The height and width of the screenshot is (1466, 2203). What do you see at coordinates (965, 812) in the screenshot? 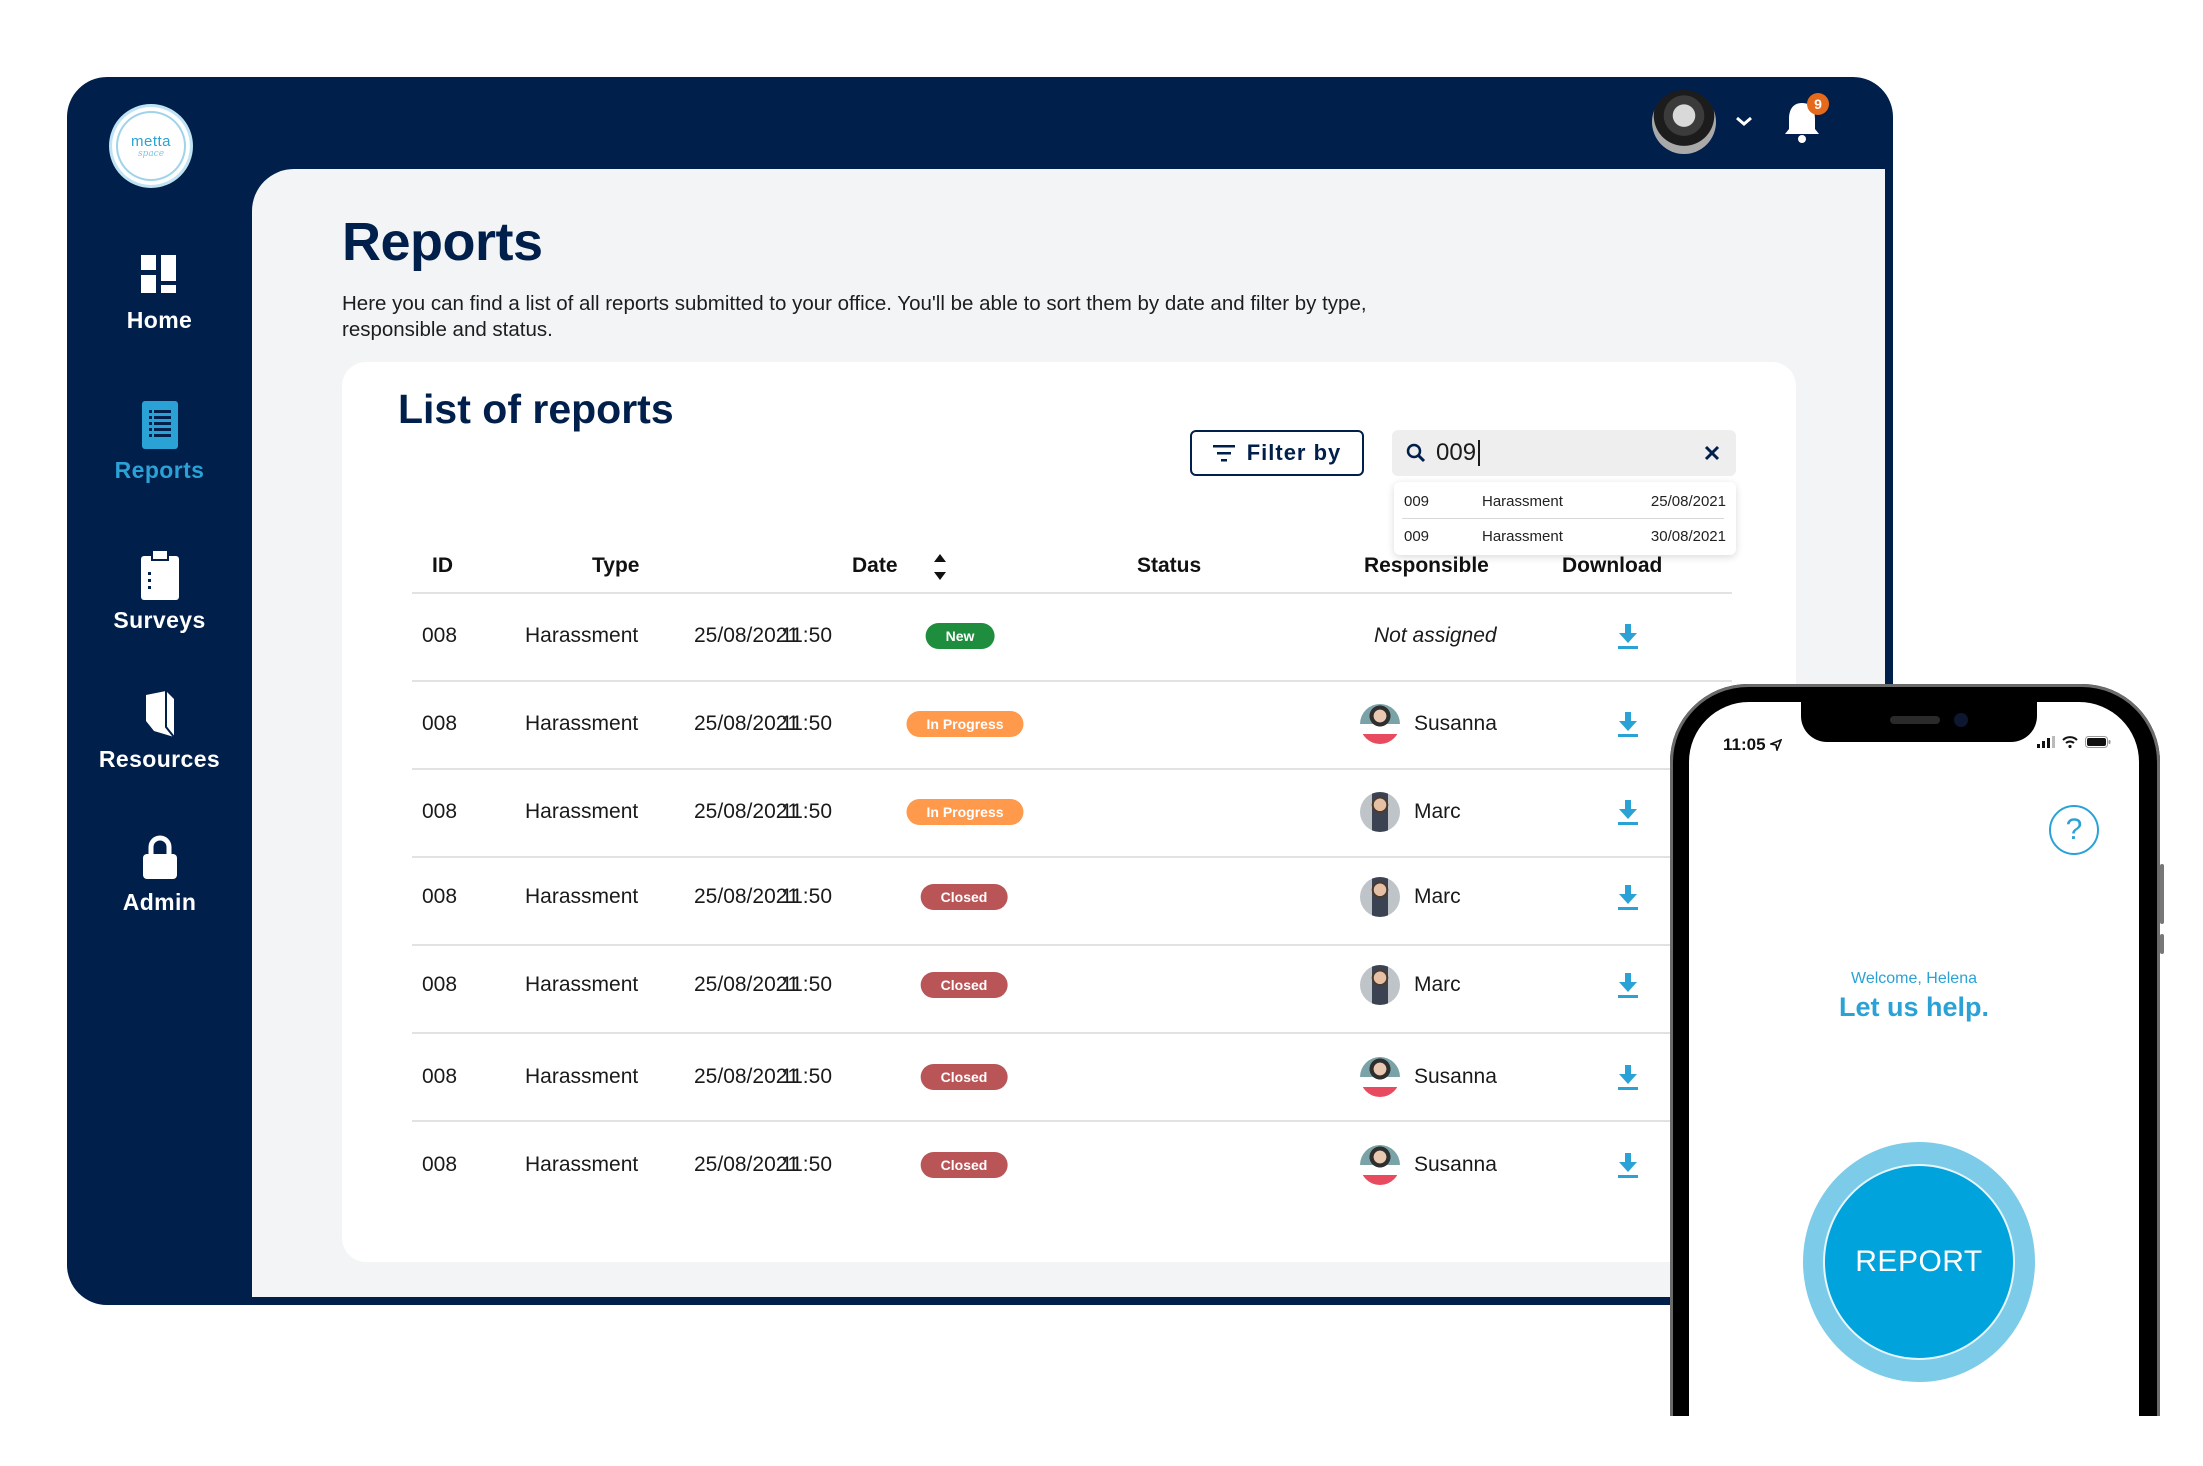
I see `status-badge: In Progress` at bounding box center [965, 812].